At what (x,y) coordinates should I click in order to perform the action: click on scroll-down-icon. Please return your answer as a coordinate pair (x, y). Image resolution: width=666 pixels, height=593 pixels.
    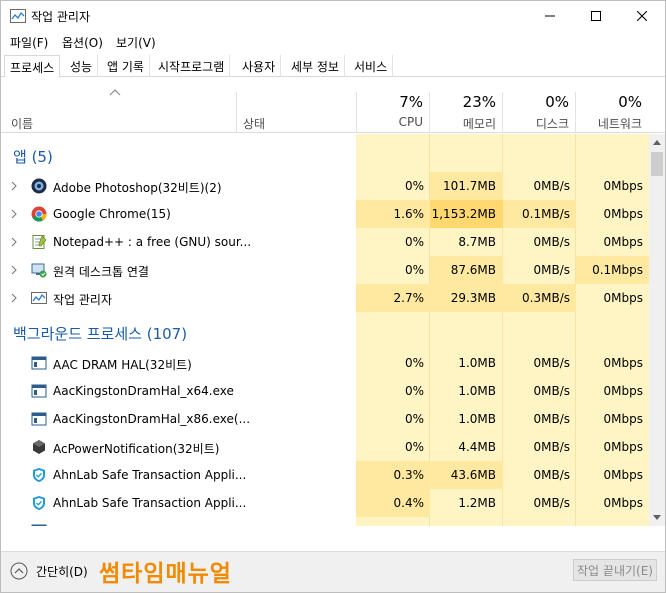
    Looking at the image, I should click on (657, 518).